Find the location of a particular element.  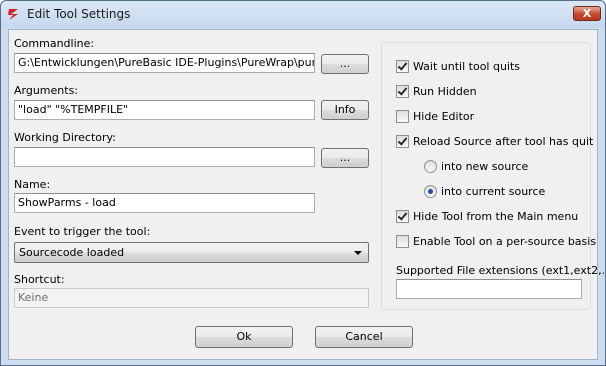

commandline-label: Commandline: is located at coordinates (54, 43).